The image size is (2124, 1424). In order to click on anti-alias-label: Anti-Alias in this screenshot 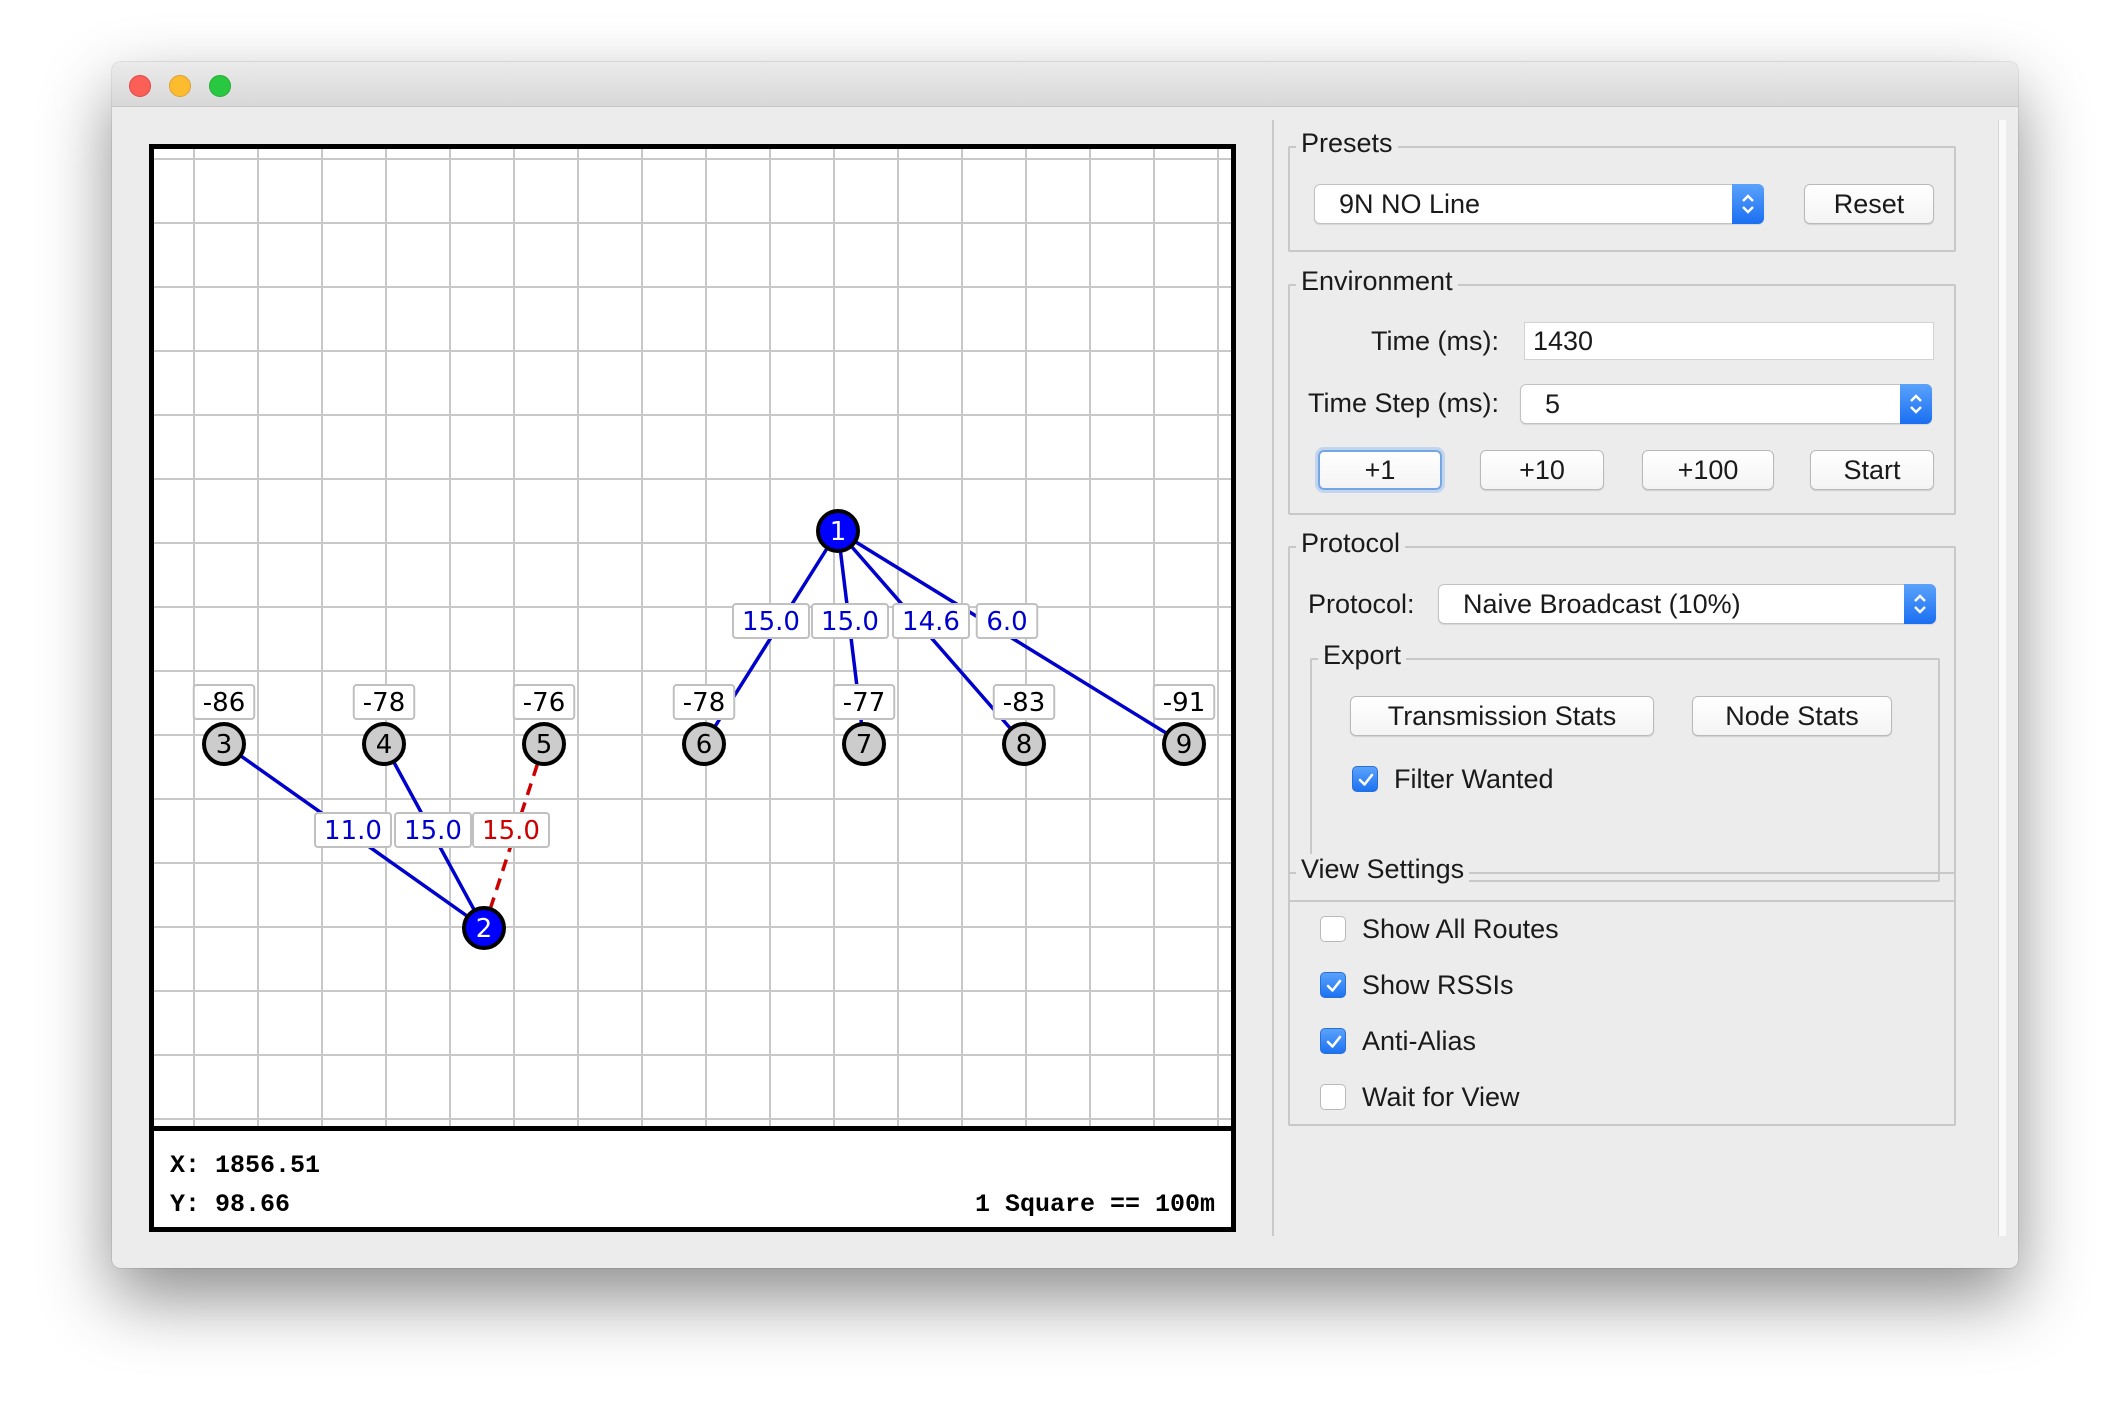, I will do `click(1419, 1041)`.